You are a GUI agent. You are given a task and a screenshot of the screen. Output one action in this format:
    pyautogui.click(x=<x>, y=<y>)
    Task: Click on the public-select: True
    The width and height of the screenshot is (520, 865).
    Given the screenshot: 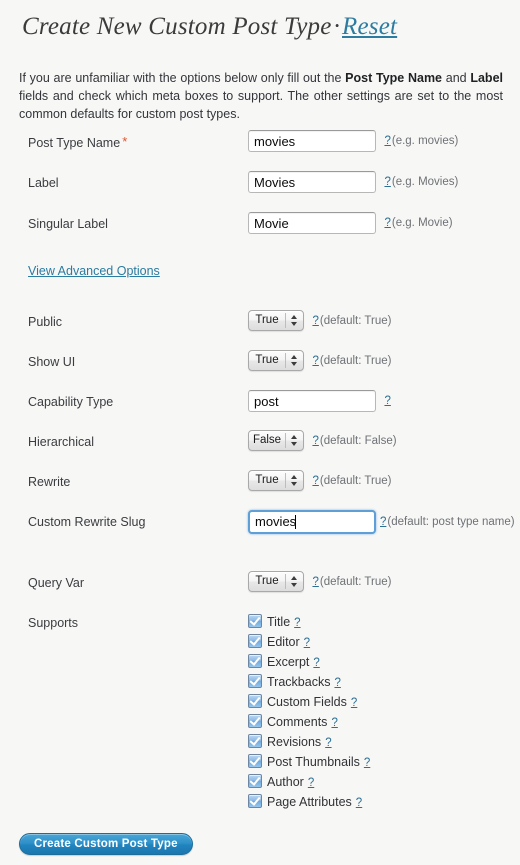 What is the action you would take?
    pyautogui.click(x=276, y=320)
    